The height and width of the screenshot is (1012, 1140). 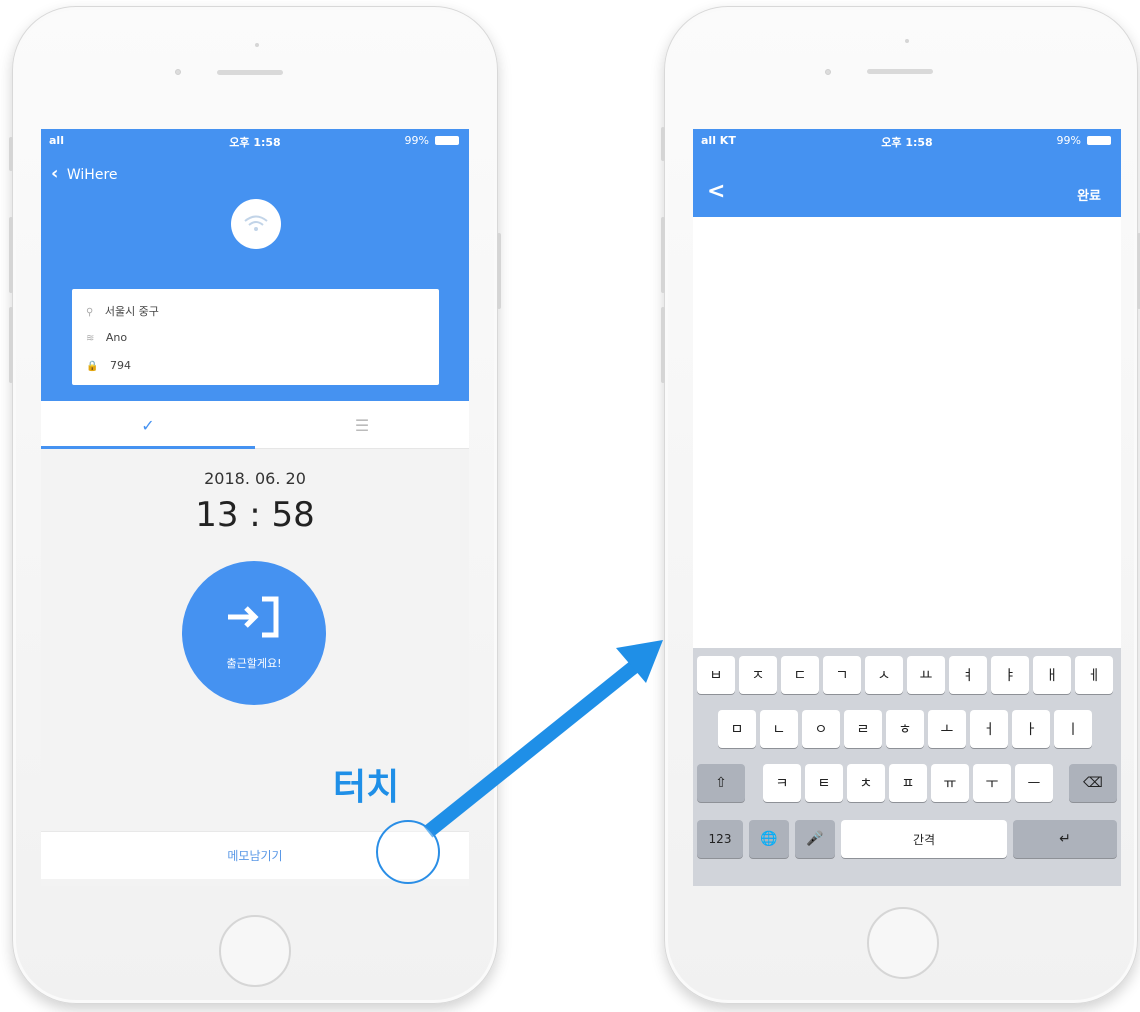 What do you see at coordinates (907, 173) in the screenshot?
I see `memo-header: all KT 오후 1:58 99% < 완료` at bounding box center [907, 173].